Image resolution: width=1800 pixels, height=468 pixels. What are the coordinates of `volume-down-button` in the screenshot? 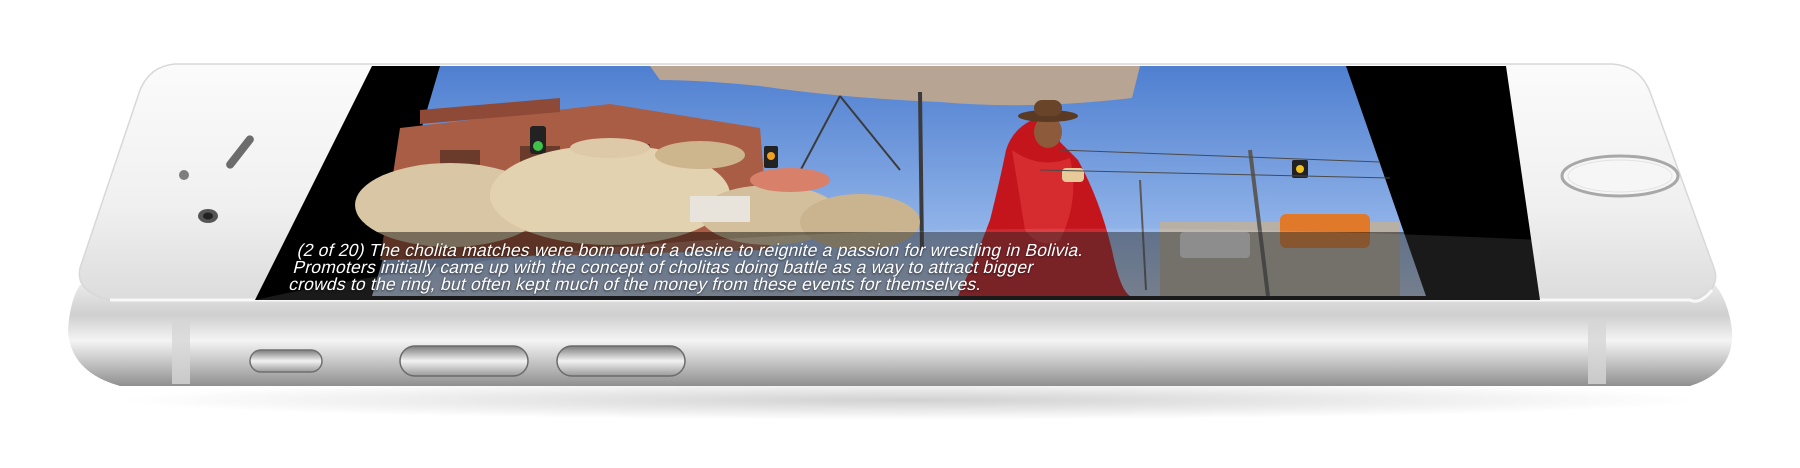 It's located at (621, 361).